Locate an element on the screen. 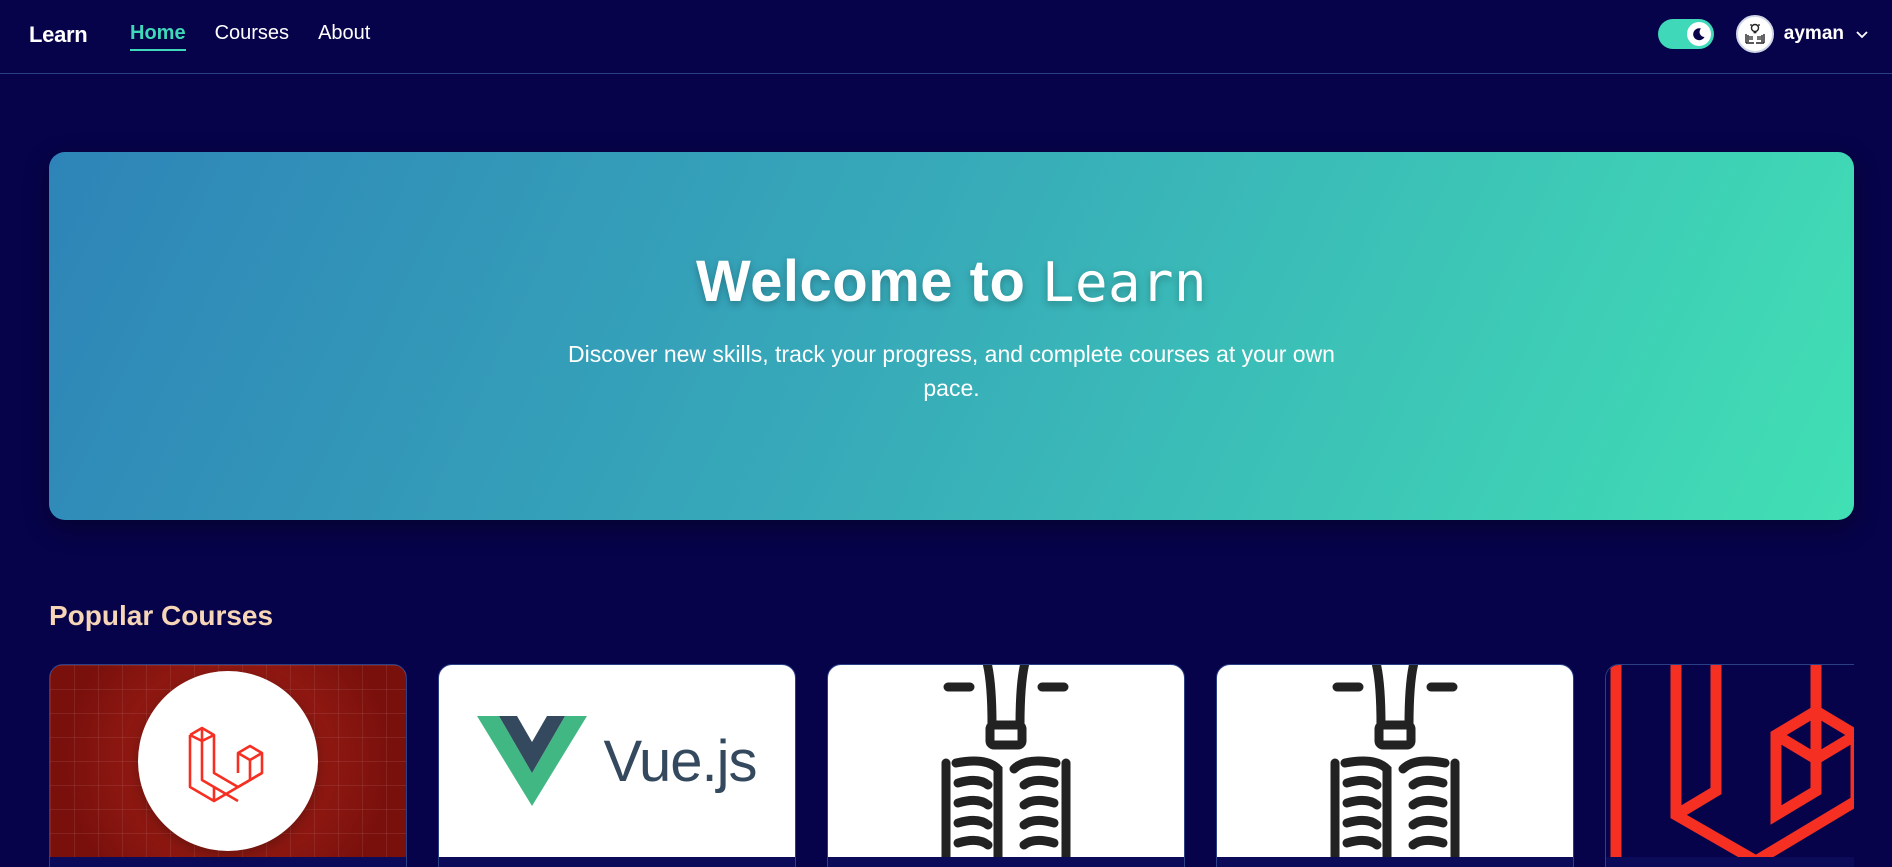  course-card: Vue.js is located at coordinates (617, 765).